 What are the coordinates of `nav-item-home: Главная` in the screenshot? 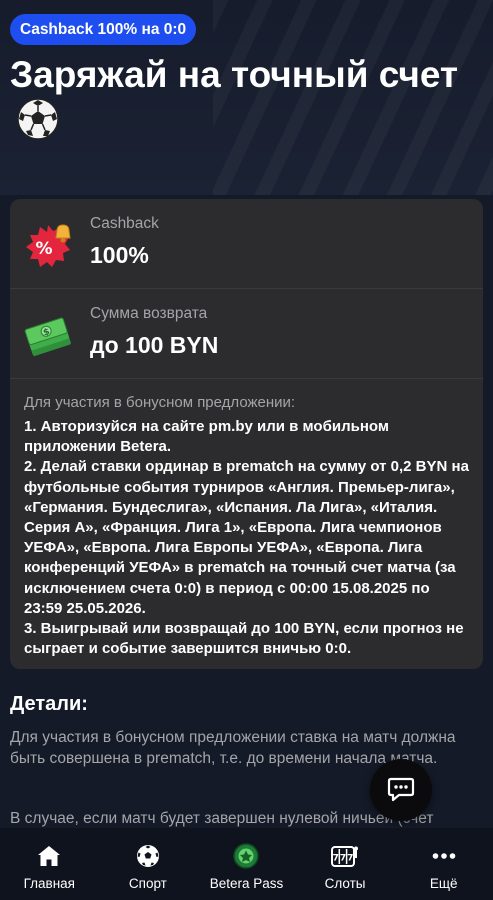 It's located at (49, 864).